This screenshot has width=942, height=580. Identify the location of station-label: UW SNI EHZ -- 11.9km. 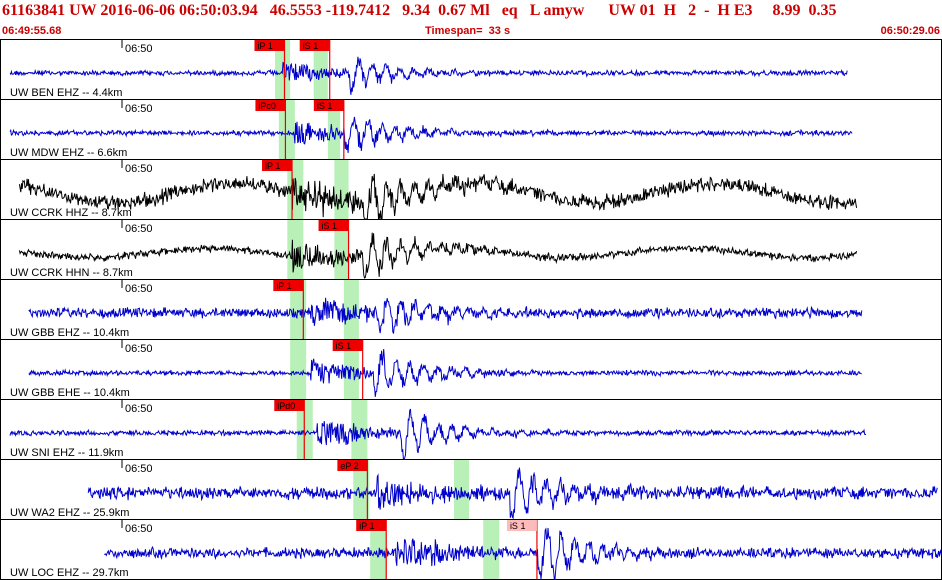
(66, 453).